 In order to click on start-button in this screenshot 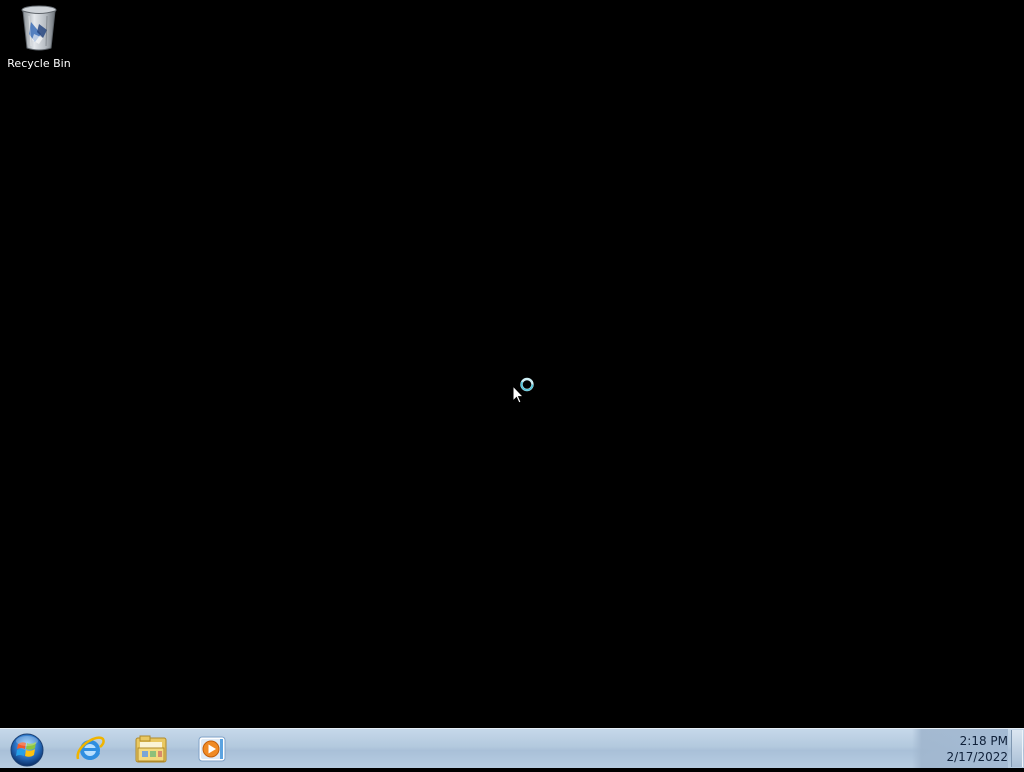, I will do `click(27, 749)`.